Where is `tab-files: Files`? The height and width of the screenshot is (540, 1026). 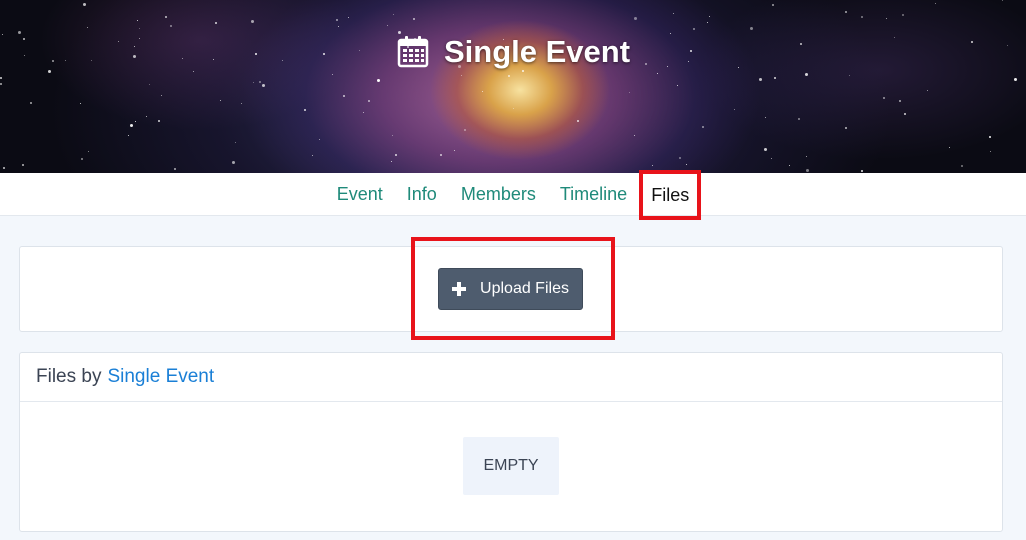 tab-files: Files is located at coordinates (670, 194).